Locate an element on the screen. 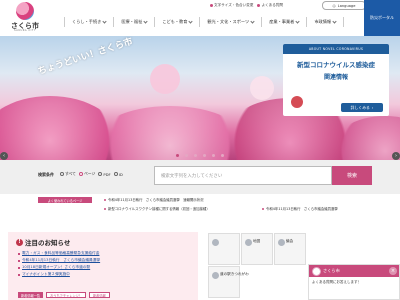  popular-pages-tag: よく使われているページ is located at coordinates (65, 200).